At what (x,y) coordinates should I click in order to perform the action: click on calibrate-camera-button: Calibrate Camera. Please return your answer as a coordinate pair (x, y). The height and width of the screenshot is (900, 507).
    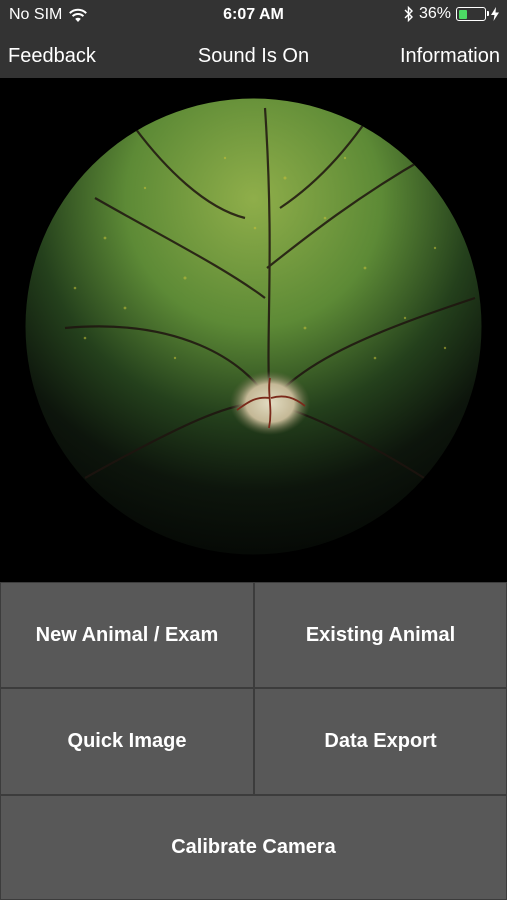
    Looking at the image, I should click on (253, 847).